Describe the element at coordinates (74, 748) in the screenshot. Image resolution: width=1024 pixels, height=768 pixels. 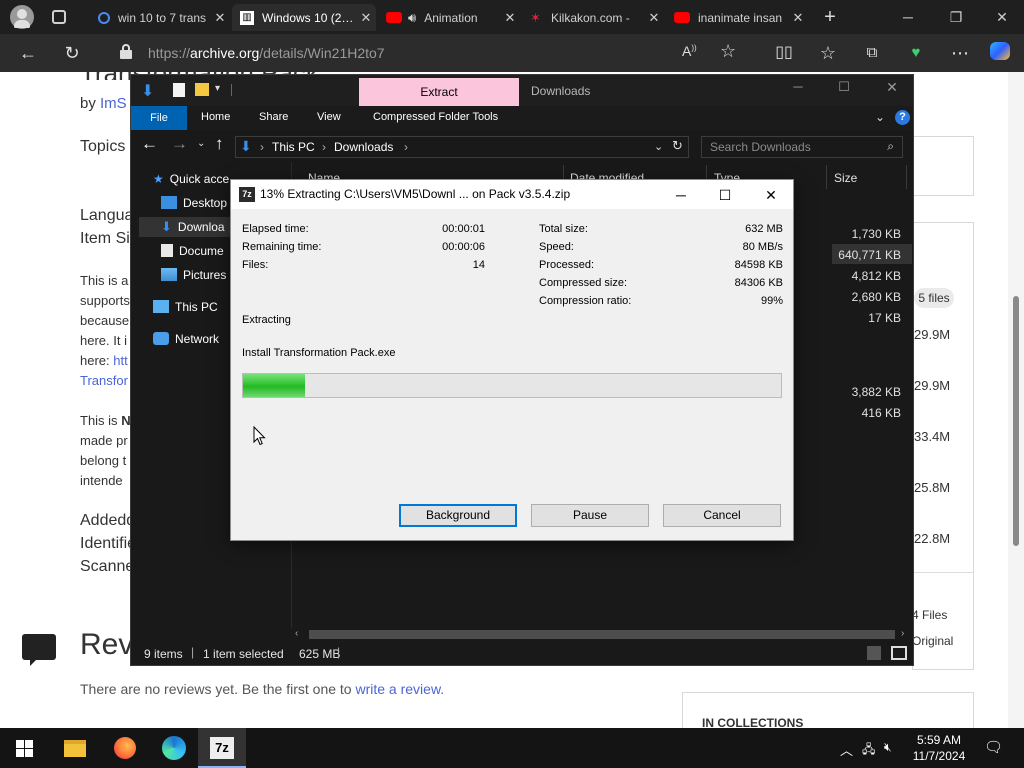
I see `taskbar-file-explorer` at that location.